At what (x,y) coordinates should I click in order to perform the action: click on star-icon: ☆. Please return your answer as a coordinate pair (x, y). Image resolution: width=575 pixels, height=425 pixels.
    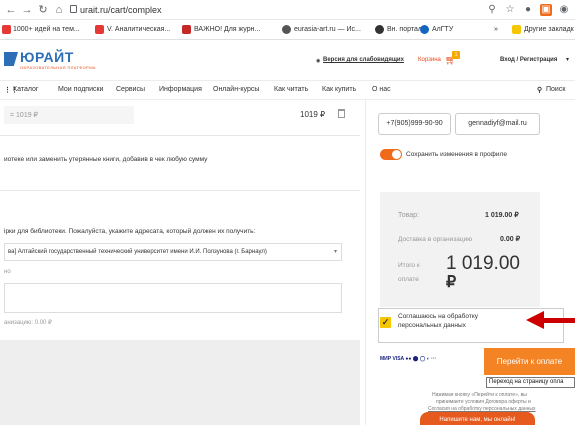
    Looking at the image, I should click on (510, 10).